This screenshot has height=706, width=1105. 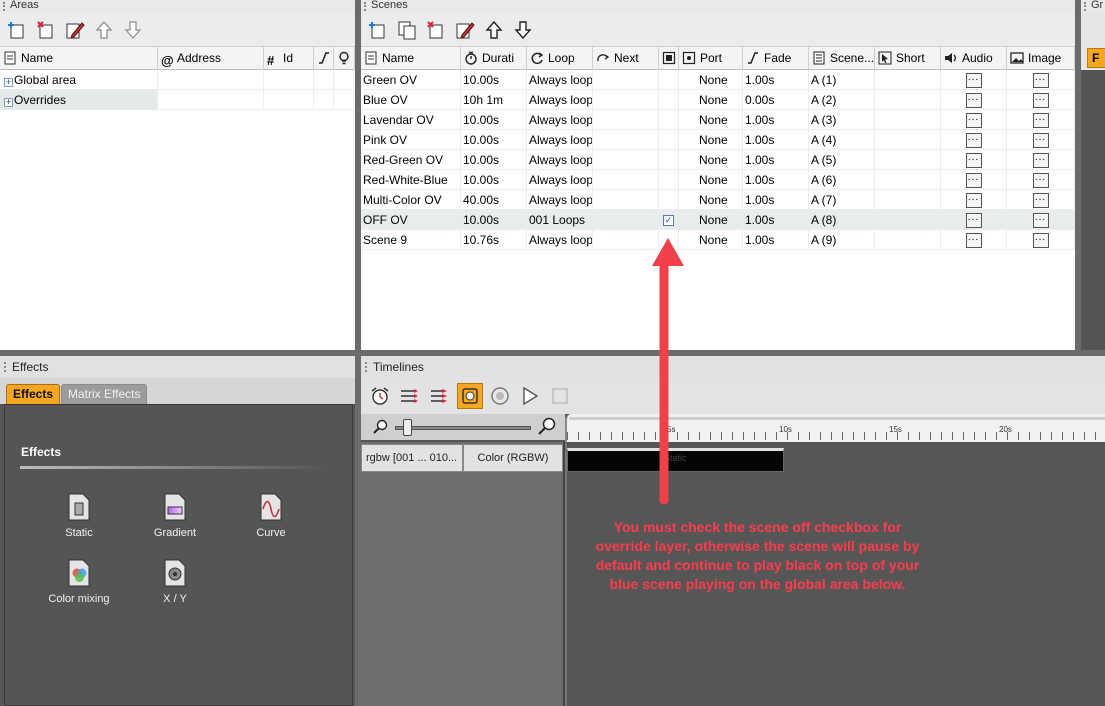 I want to click on column-header-fade: Fade, so click(x=776, y=58).